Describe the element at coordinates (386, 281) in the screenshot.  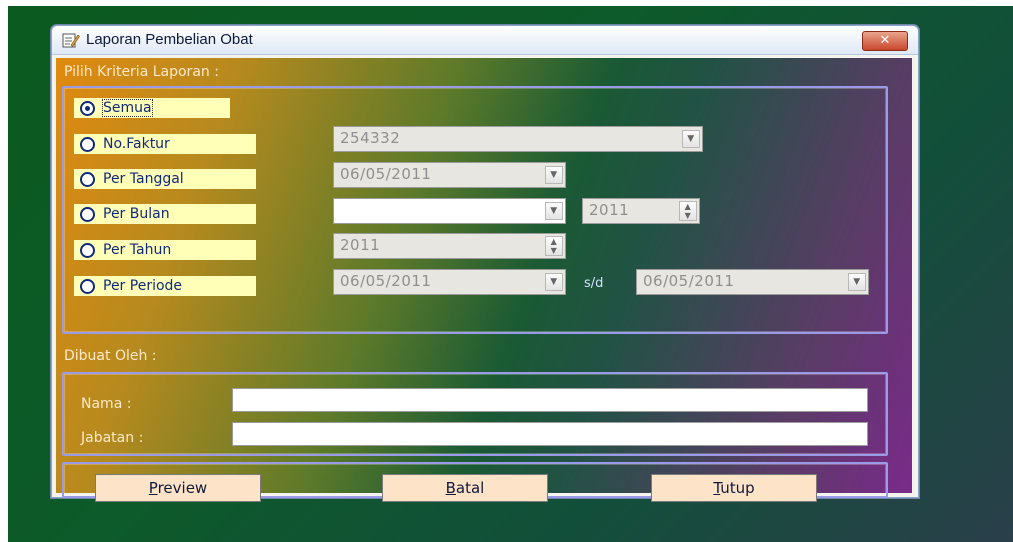
I see `periode-from-value: 06/05/2011` at that location.